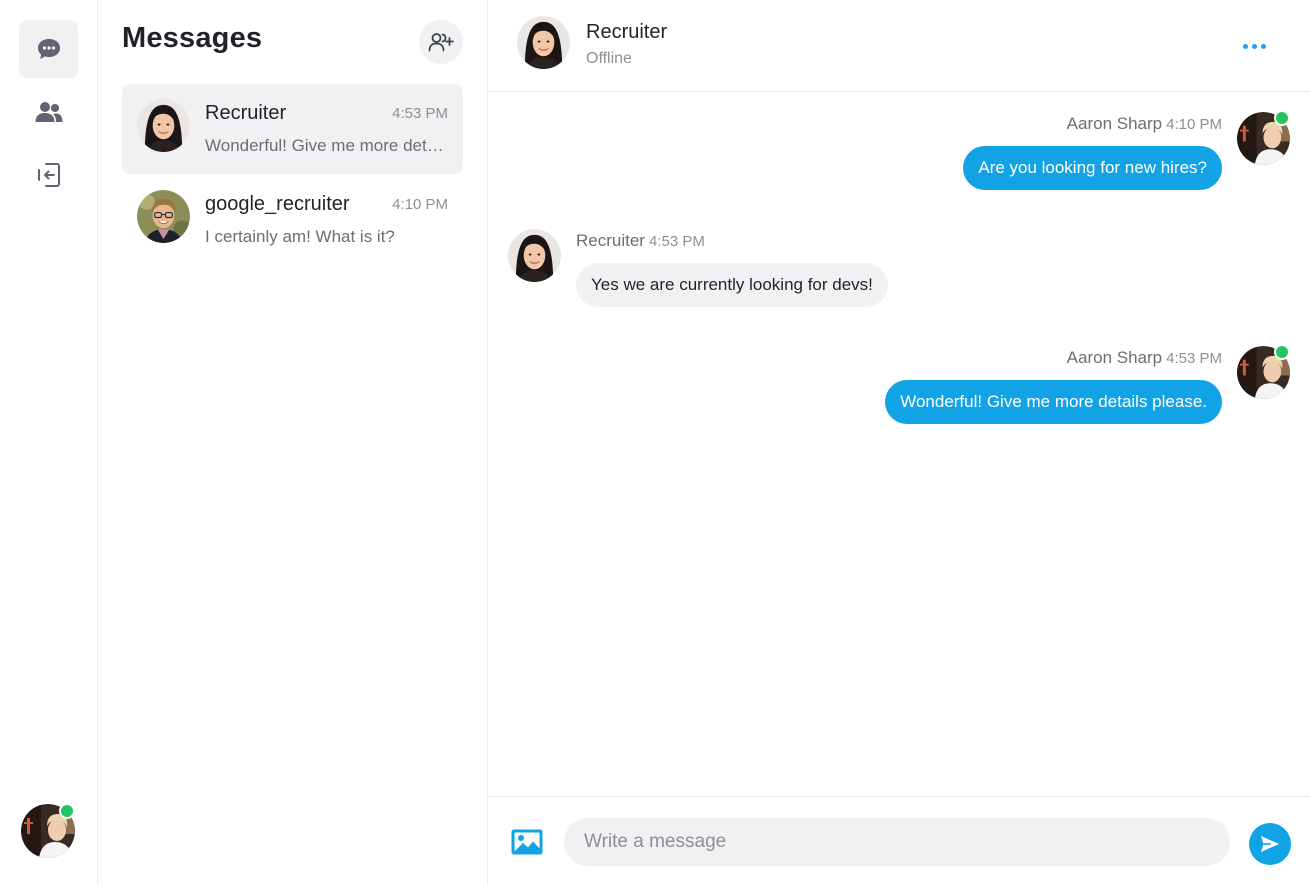 This screenshot has width=1310, height=885. I want to click on nav-logout-button, so click(48, 175).